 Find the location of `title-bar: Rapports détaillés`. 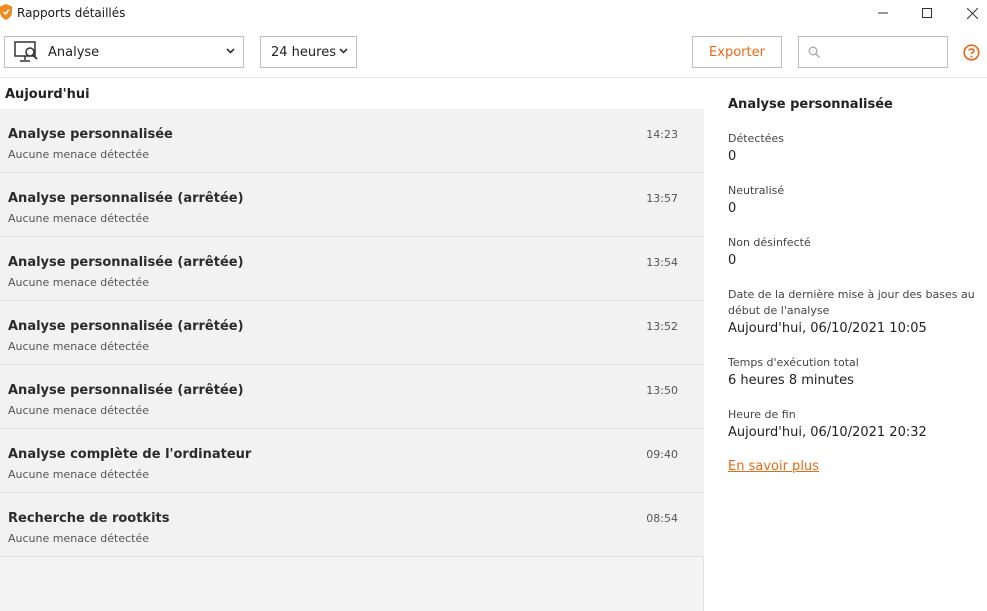

title-bar: Rapports détaillés is located at coordinates (493, 13).